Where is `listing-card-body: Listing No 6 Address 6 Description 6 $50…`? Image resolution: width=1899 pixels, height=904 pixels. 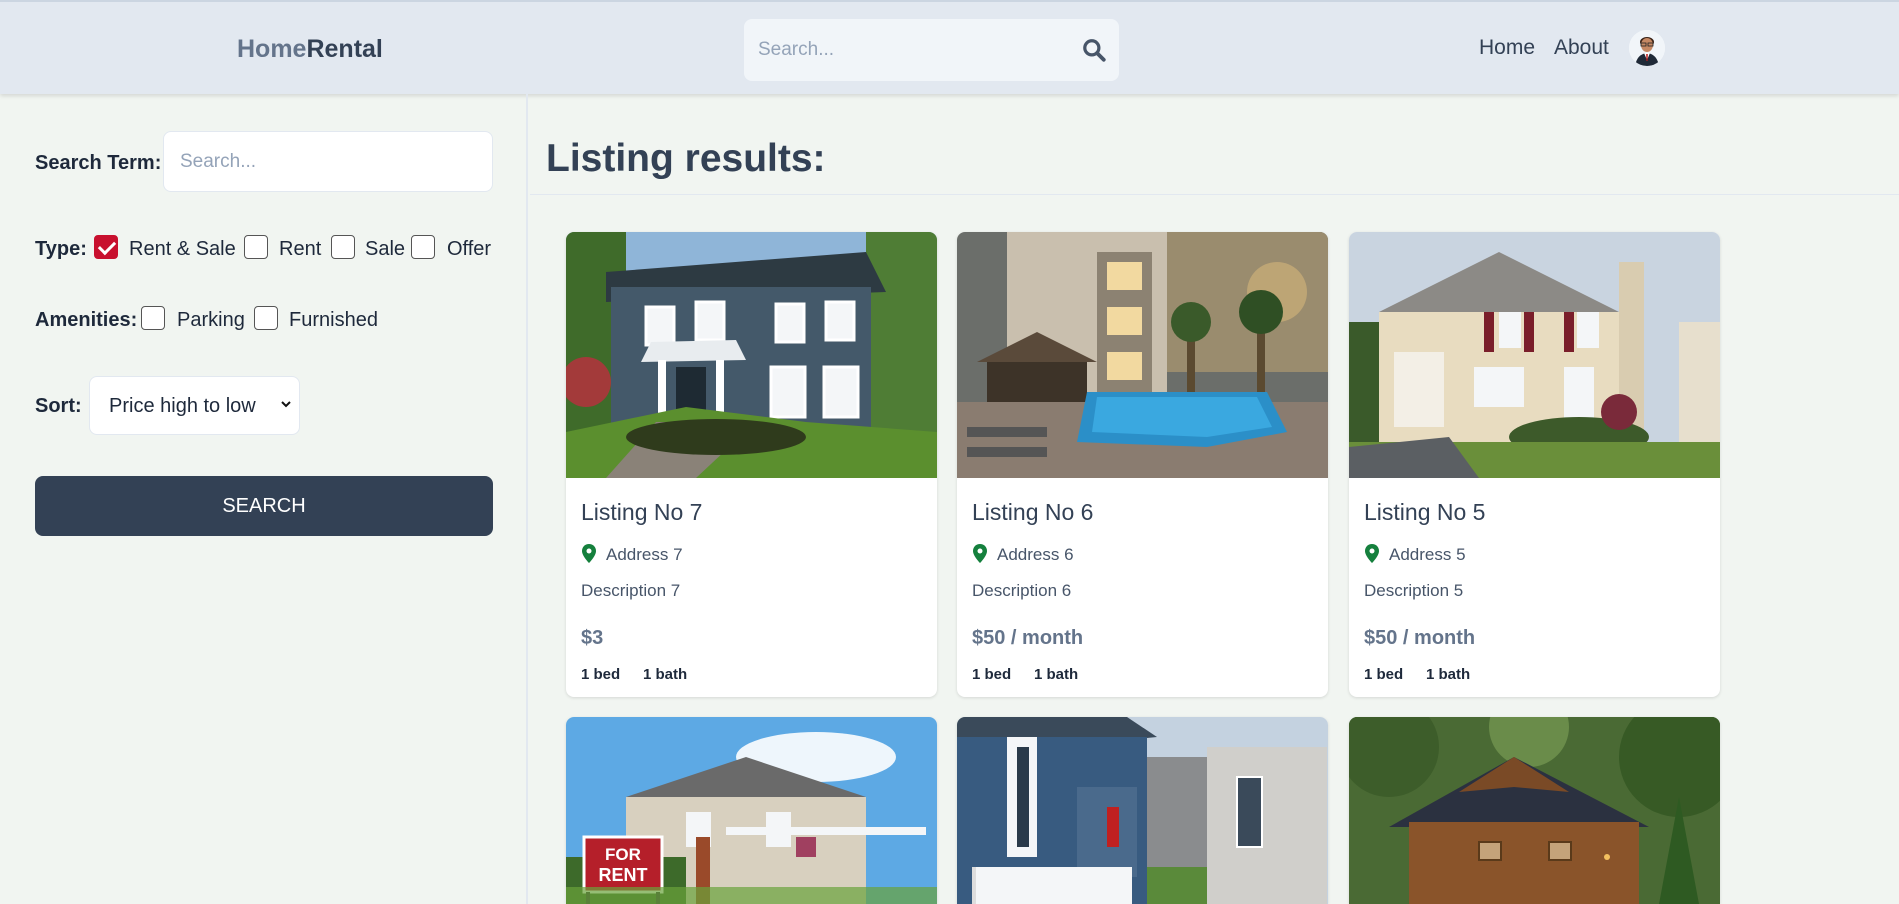
listing-card-body: Listing No 6 Address 6 Description 6 $50… is located at coordinates (1142, 587).